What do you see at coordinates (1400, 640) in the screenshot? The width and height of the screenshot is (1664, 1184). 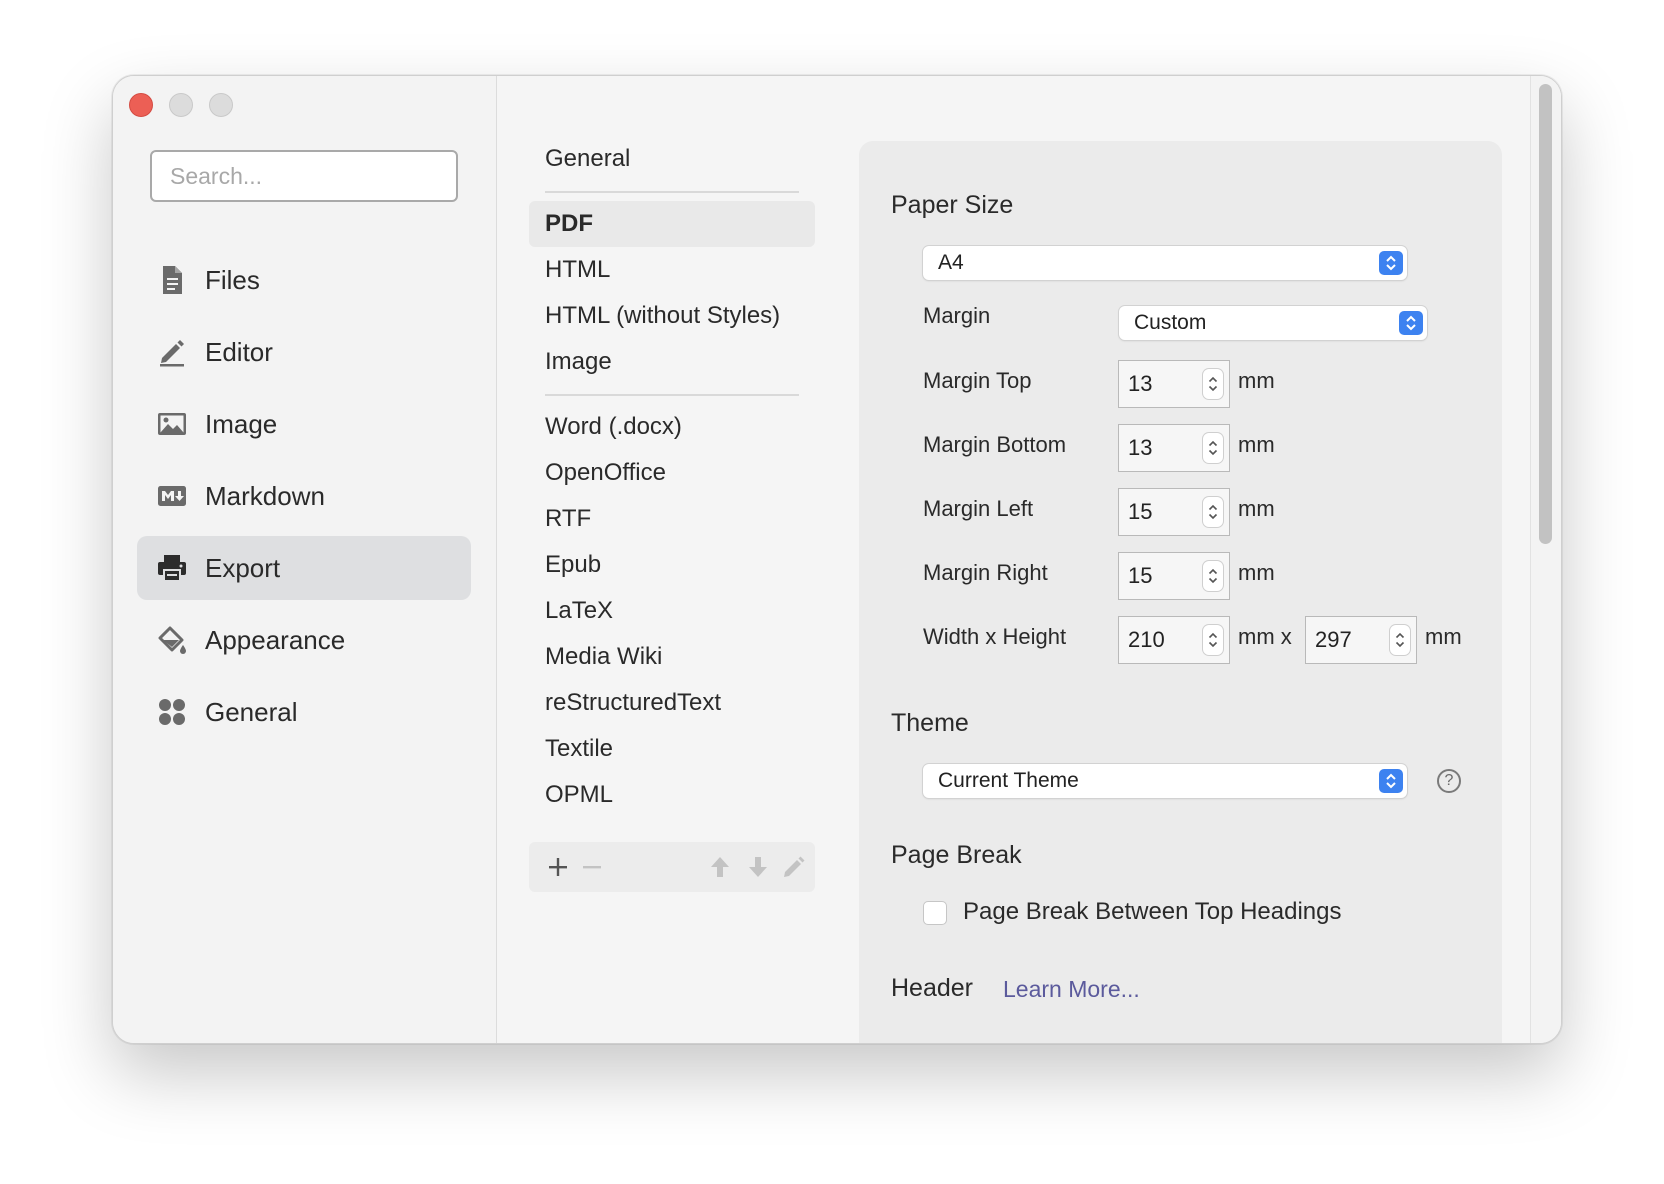 I see `height-stepper` at bounding box center [1400, 640].